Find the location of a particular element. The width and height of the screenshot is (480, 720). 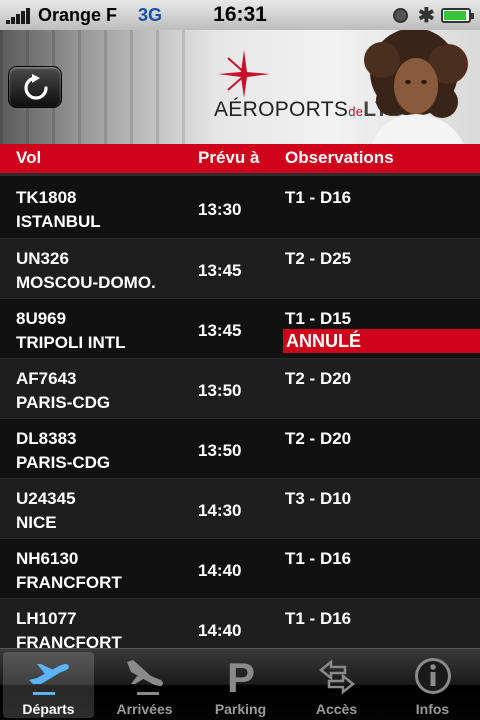

column-header-observations: Observations is located at coordinates (339, 157).